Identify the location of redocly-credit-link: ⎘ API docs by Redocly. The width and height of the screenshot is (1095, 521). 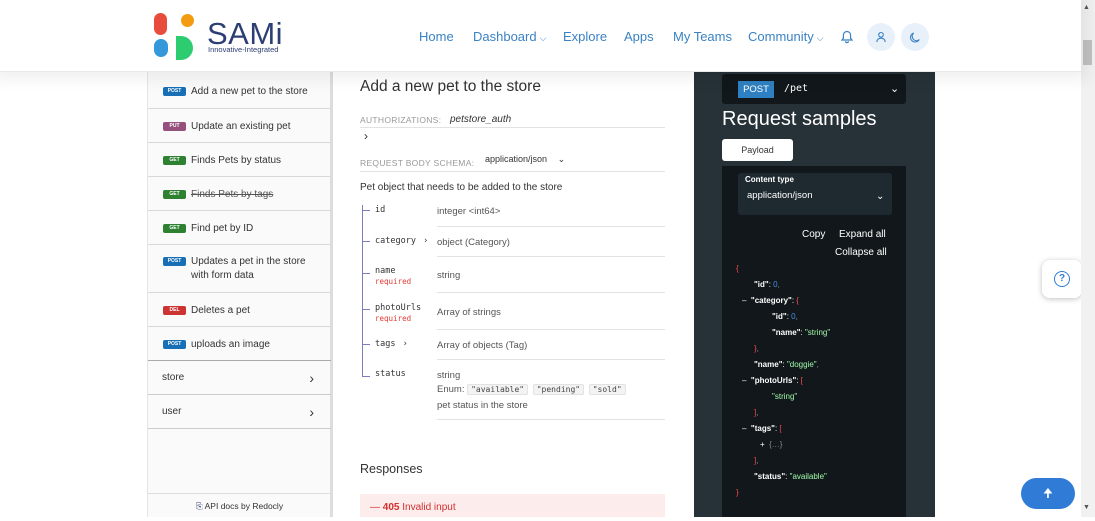
(239, 505).